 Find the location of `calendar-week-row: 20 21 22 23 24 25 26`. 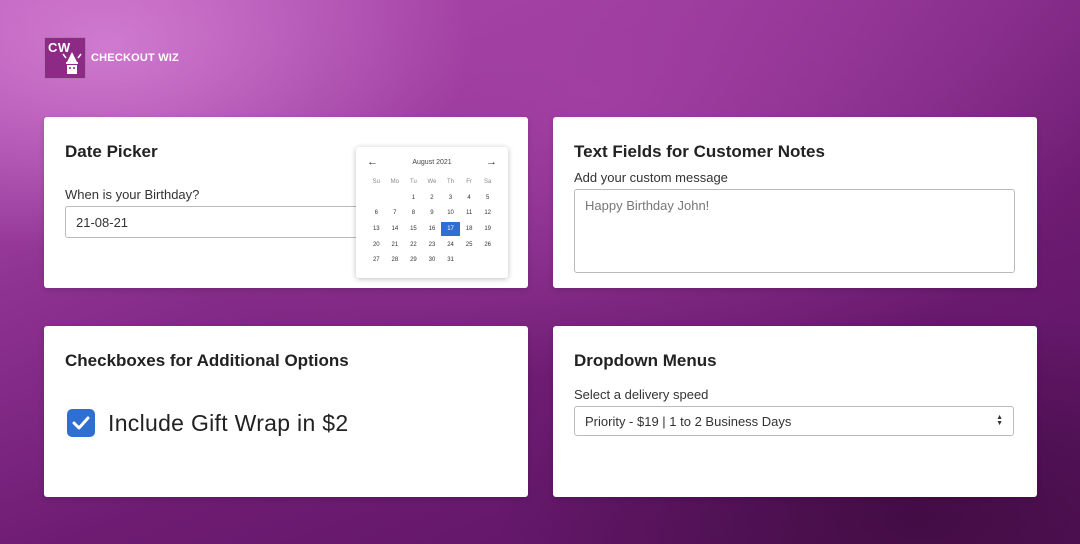

calendar-week-row: 20 21 22 23 24 25 26 is located at coordinates (432, 245).